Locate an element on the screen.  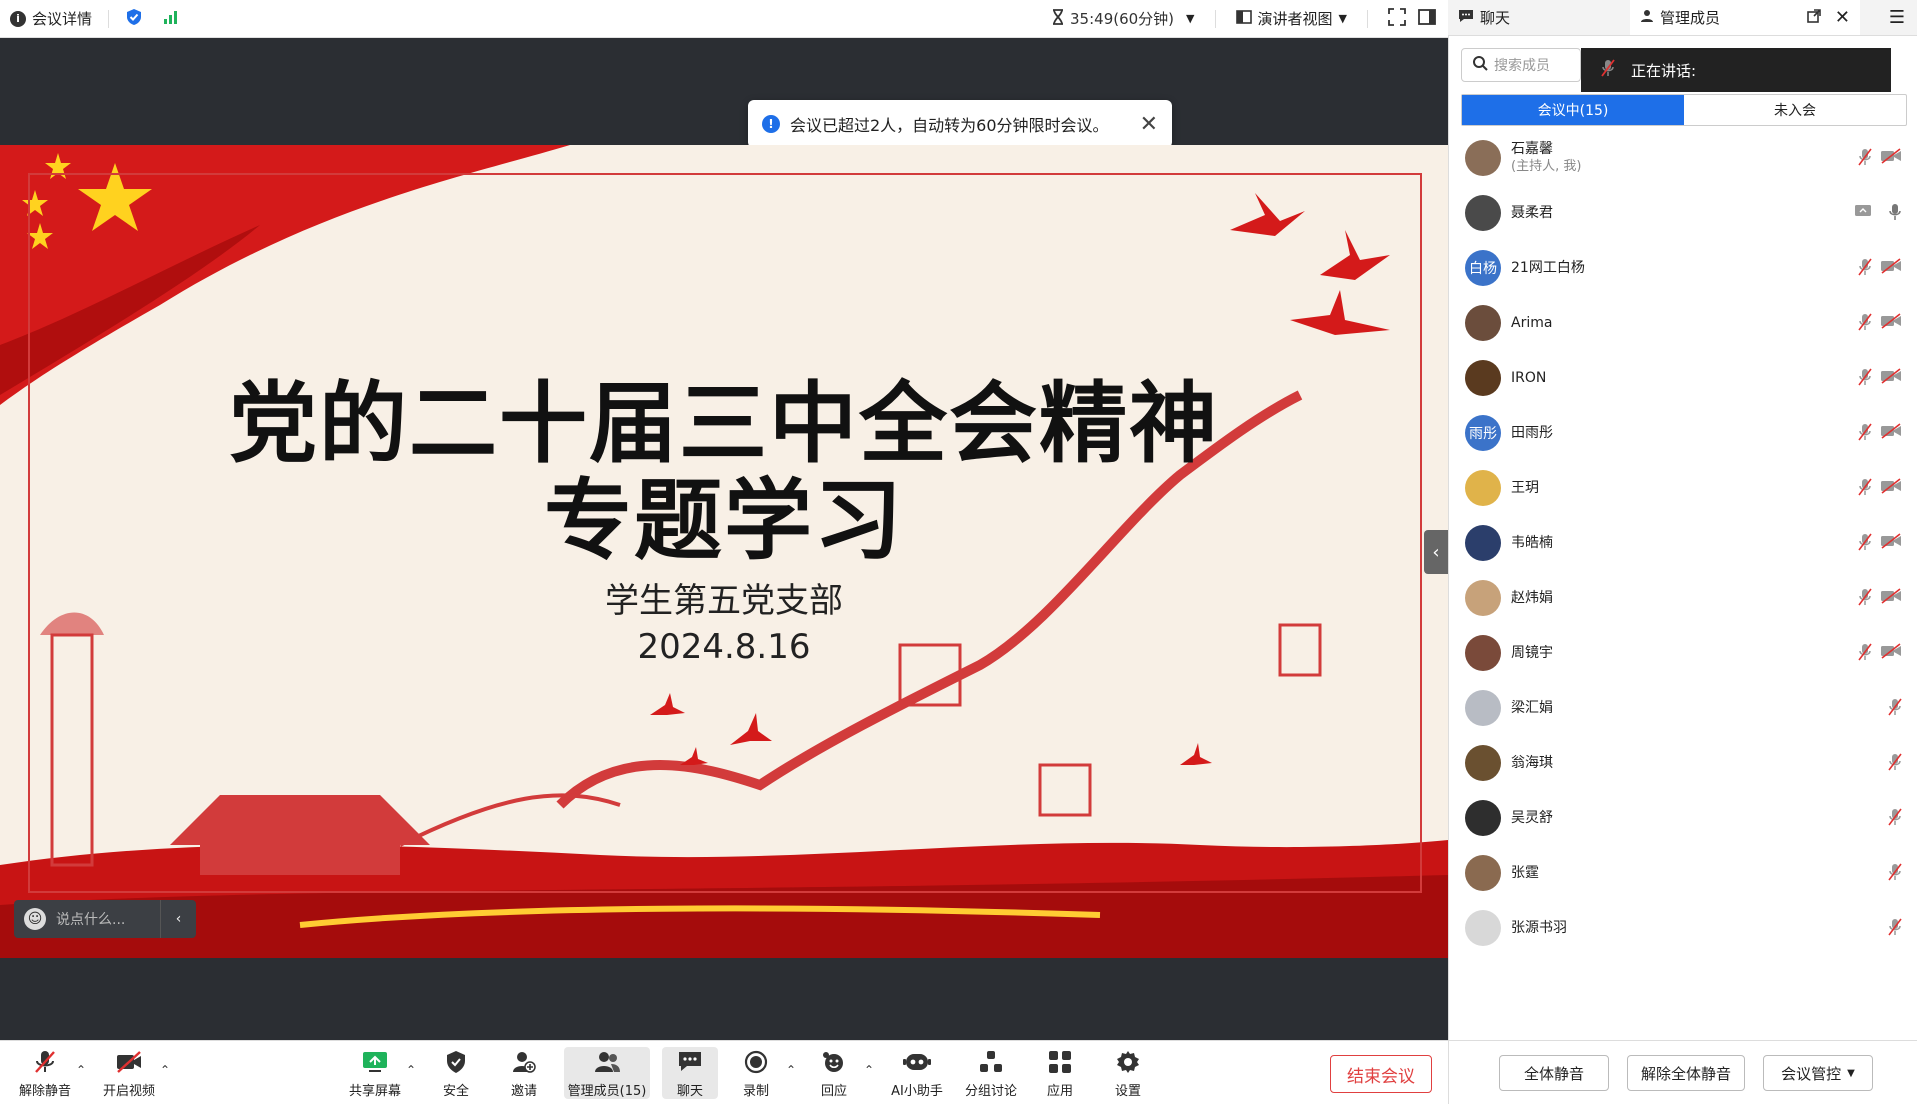
mic-icon is located at coordinates (1895, 214).